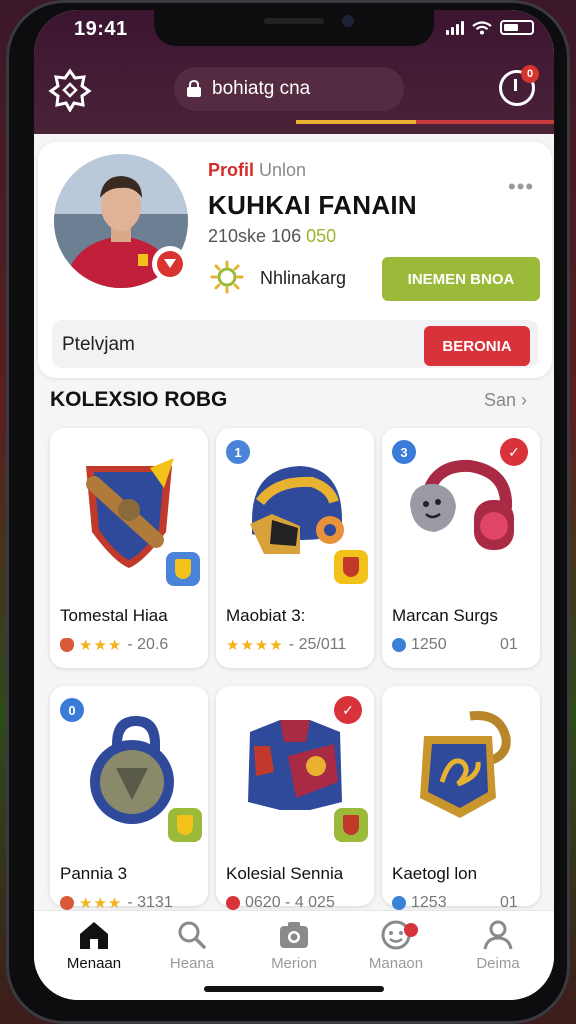 Image resolution: width=576 pixels, height=1024 pixels. What do you see at coordinates (139, 399) in the screenshot?
I see `collection-title: KOLEXSIO ROBG` at bounding box center [139, 399].